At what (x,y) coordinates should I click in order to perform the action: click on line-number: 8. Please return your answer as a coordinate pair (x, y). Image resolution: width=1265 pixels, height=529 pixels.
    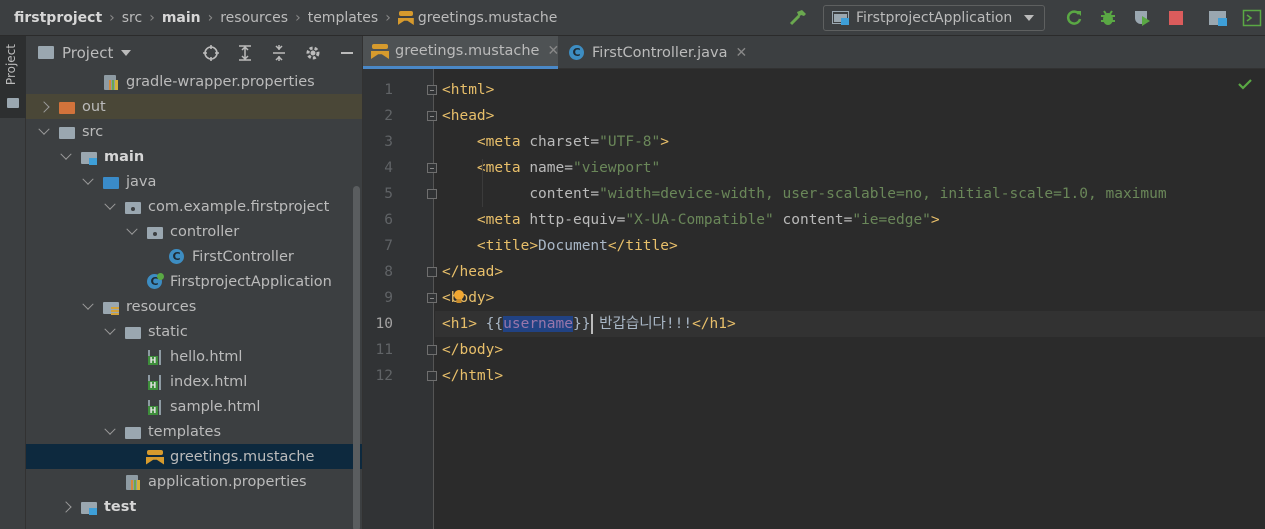
    Looking at the image, I should click on (388, 272).